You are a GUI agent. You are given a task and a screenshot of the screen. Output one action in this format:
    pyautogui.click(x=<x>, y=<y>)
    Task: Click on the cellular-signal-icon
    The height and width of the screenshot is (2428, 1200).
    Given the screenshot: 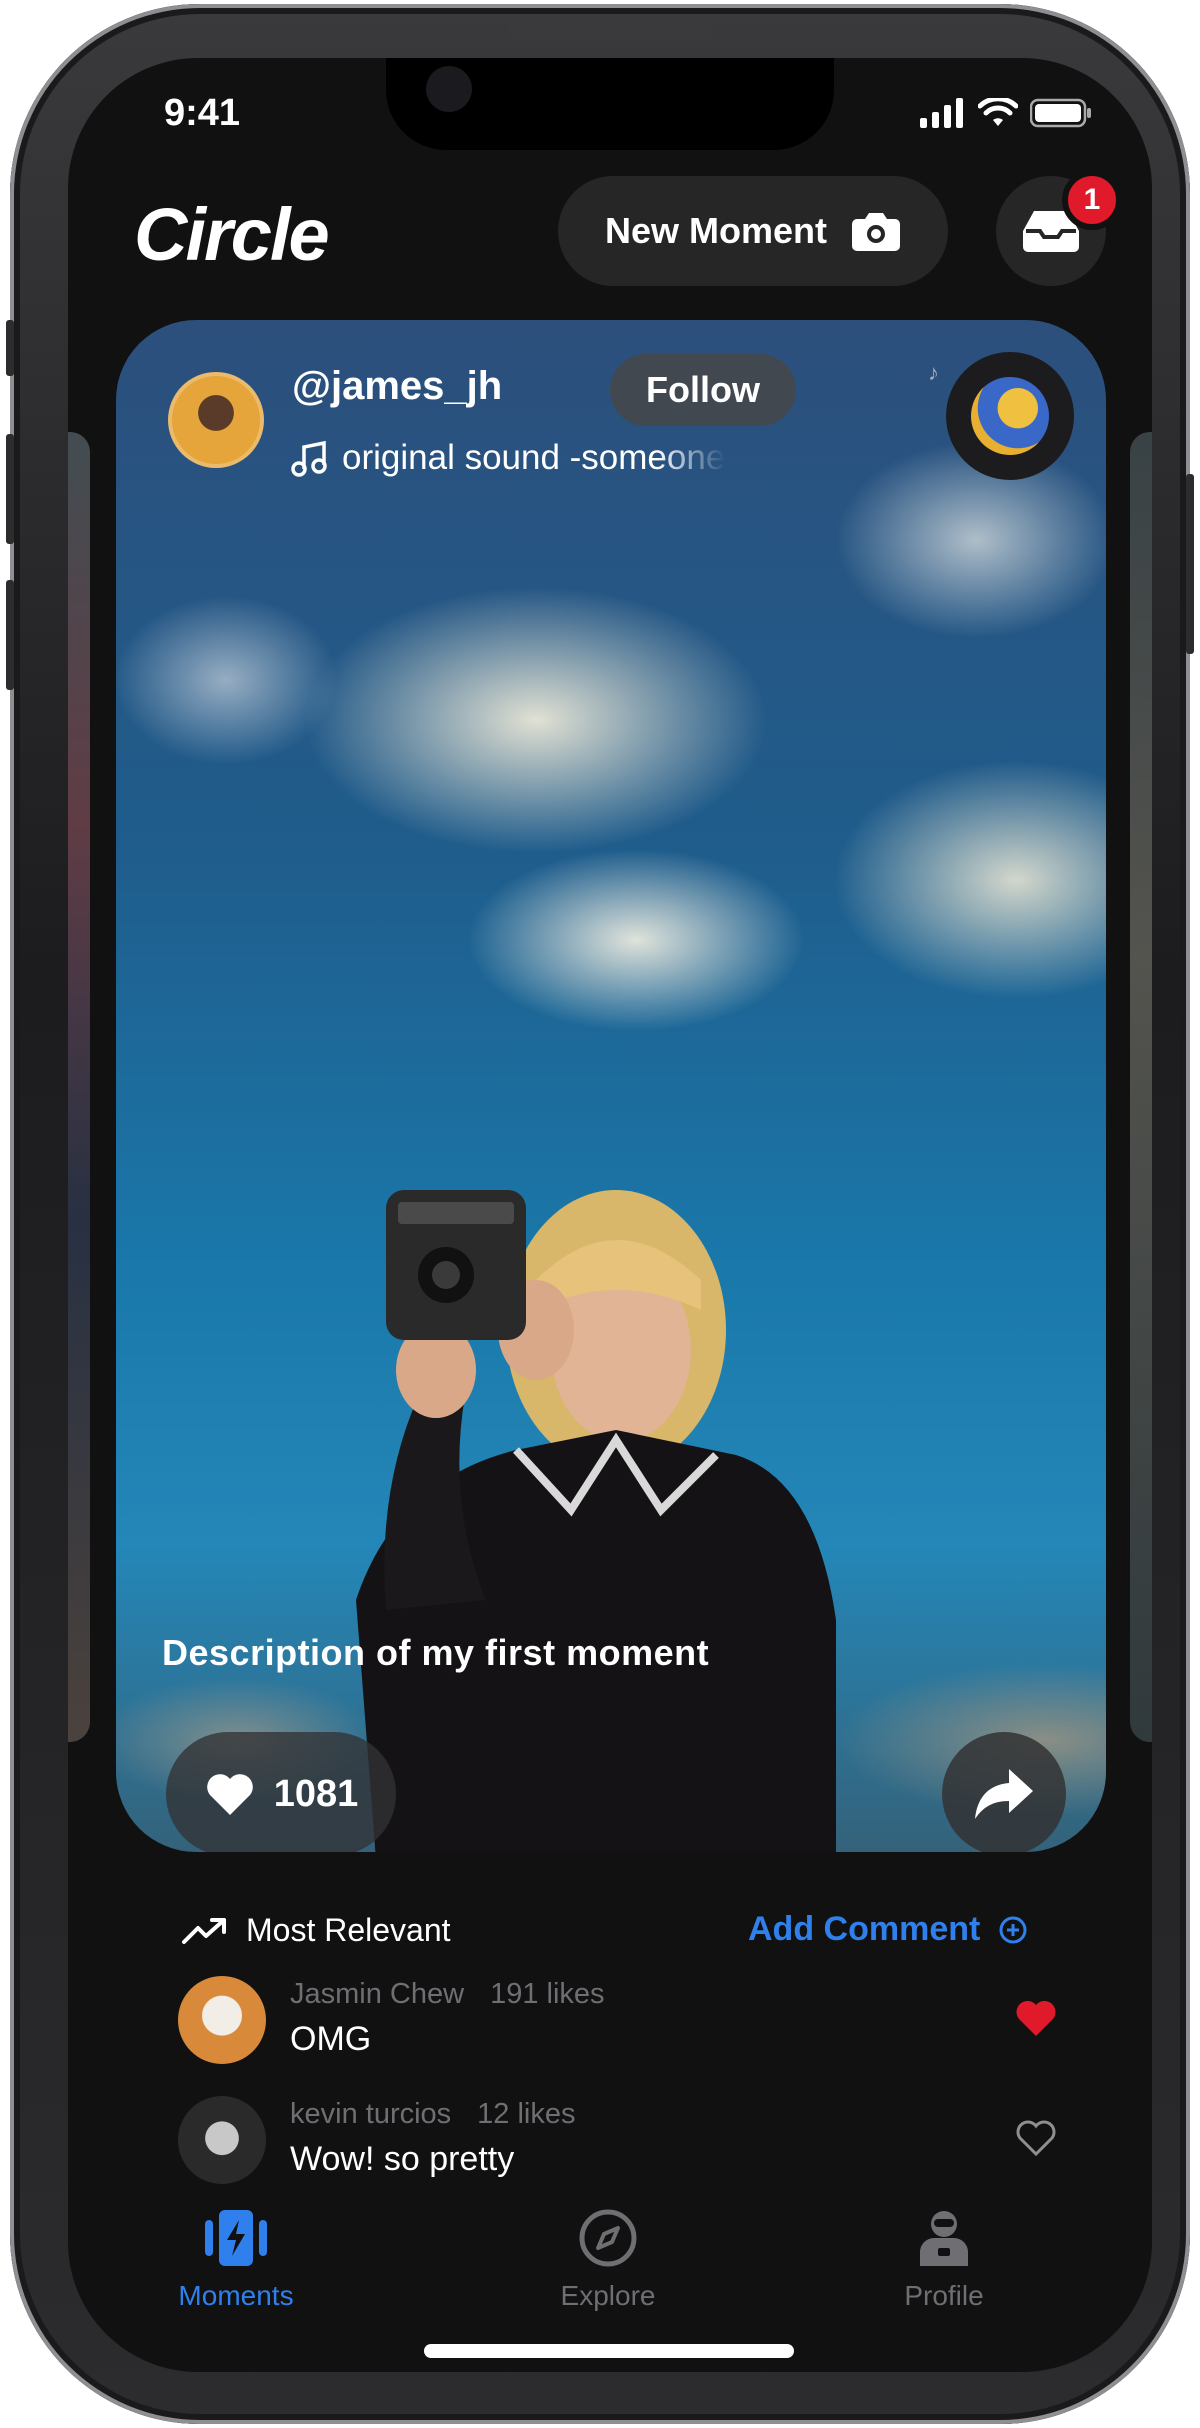 What is the action you would take?
    pyautogui.click(x=941, y=113)
    